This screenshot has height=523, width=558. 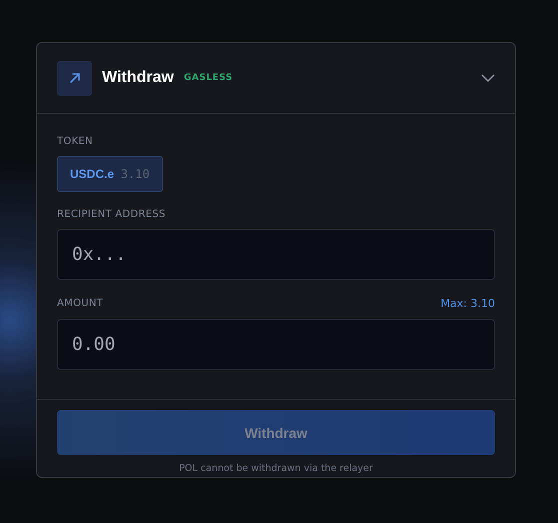 What do you see at coordinates (488, 78) in the screenshot?
I see `collapse-chevron-icon` at bounding box center [488, 78].